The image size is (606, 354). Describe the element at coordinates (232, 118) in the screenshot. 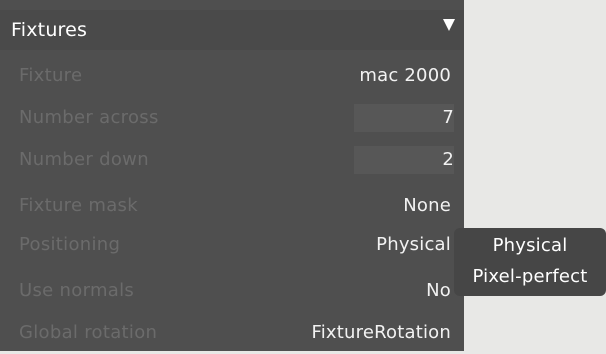

I see `row-number-across: Number across 7` at that location.